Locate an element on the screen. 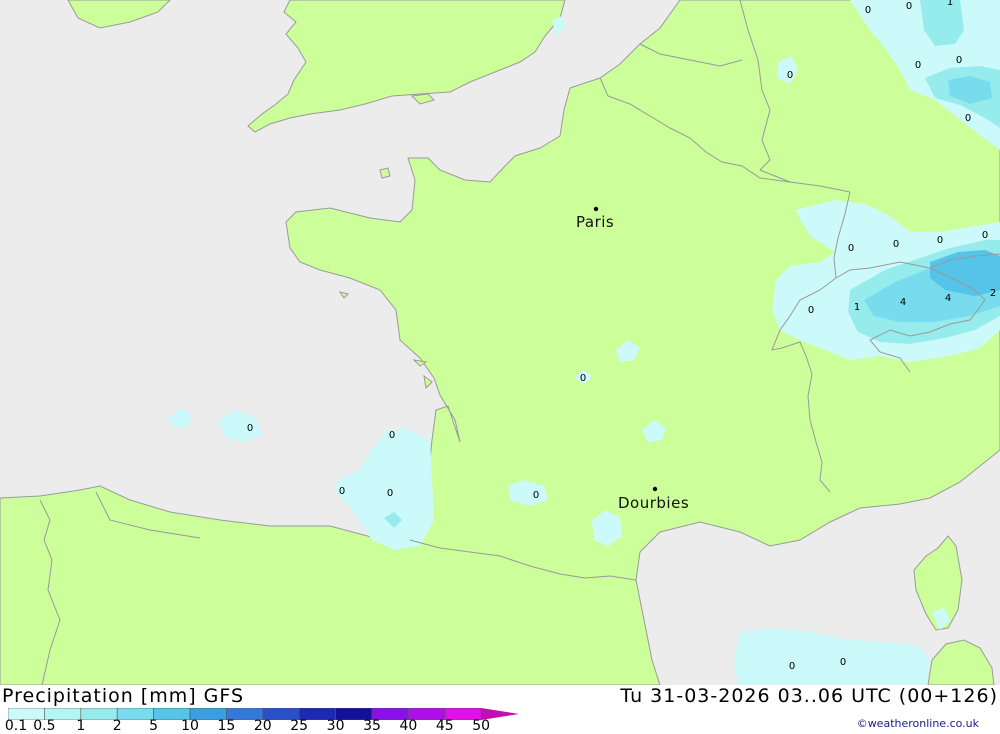 This screenshot has width=1000, height=734. scale-box is located at coordinates (135, 714).